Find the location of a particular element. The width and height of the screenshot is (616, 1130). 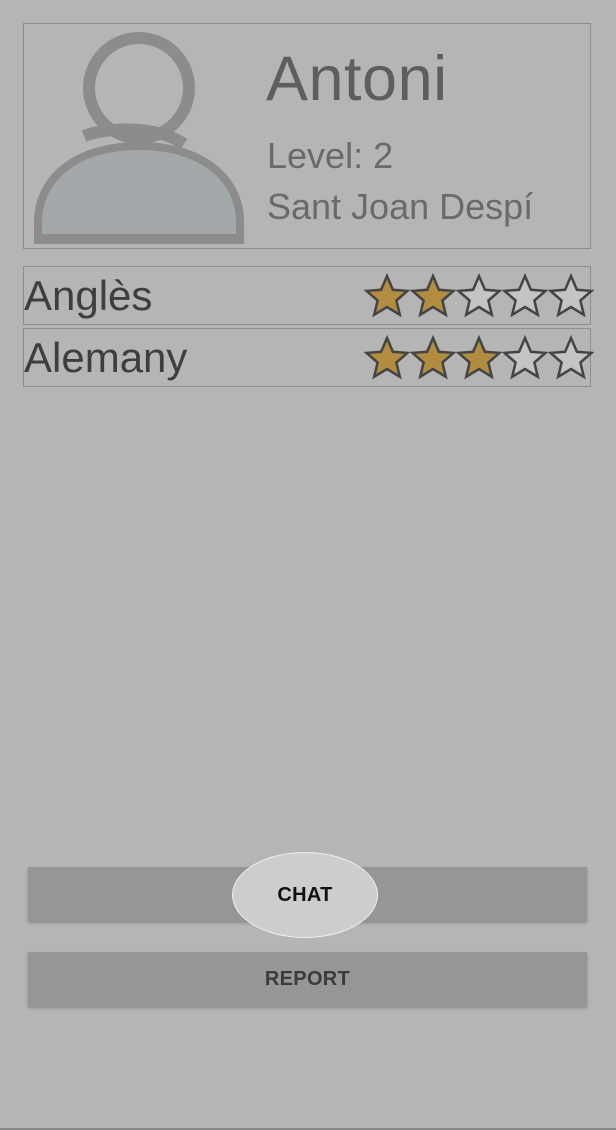

language-name: Anglès is located at coordinates (88, 295).